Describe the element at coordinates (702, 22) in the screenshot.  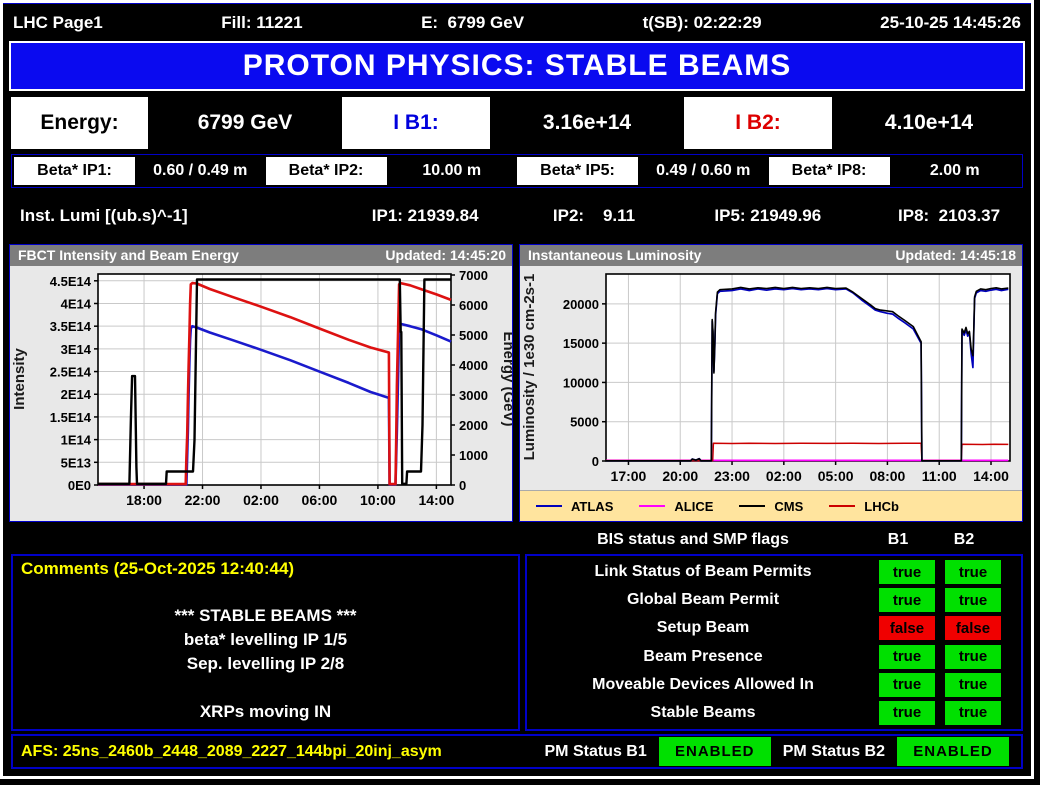
I see `time-in-stable-beams: t(SB): 02:22:29` at that location.